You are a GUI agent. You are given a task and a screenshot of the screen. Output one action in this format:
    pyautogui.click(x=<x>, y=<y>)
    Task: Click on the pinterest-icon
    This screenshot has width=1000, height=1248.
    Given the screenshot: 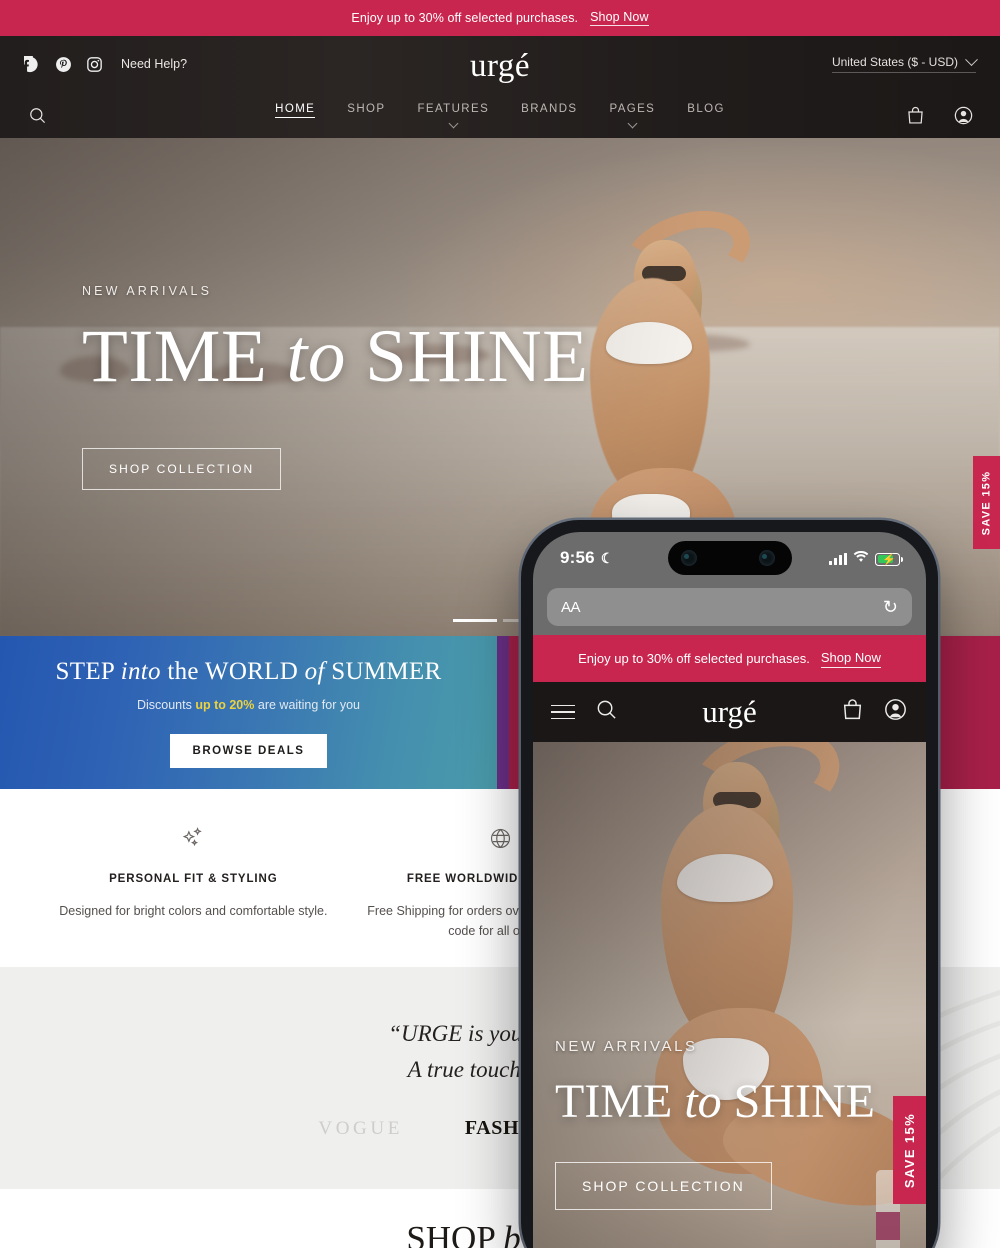 What is the action you would take?
    pyautogui.click(x=63, y=64)
    